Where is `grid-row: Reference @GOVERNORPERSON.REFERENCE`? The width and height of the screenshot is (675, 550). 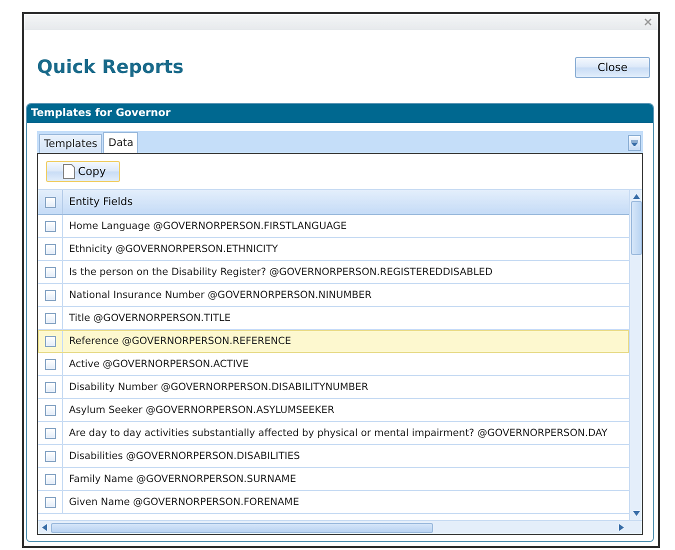 grid-row: Reference @GOVERNORPERSON.REFERENCE is located at coordinates (333, 341).